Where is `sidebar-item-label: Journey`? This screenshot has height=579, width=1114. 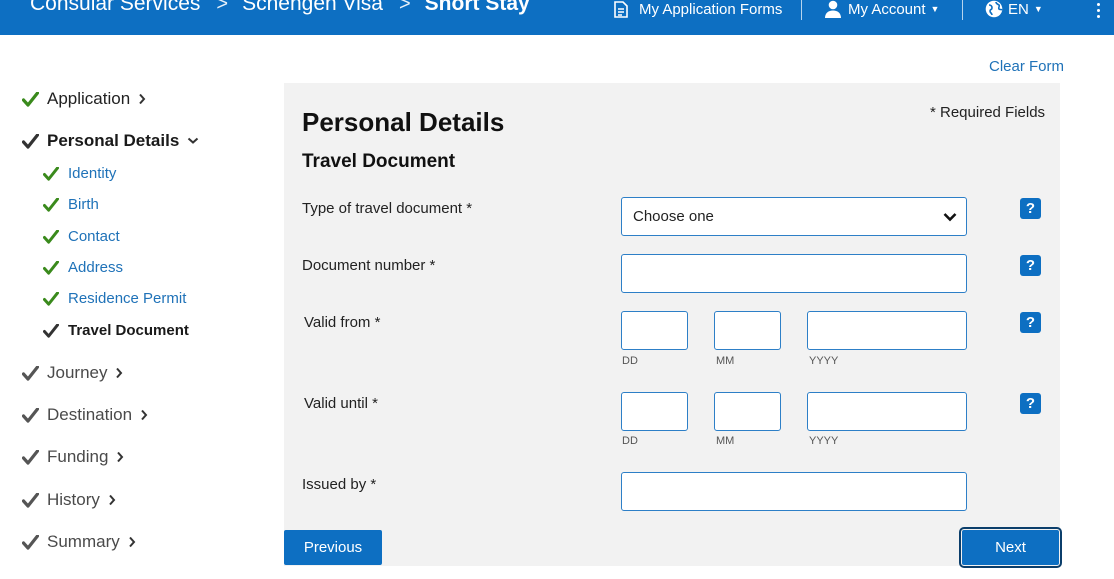 sidebar-item-label: Journey is located at coordinates (77, 372).